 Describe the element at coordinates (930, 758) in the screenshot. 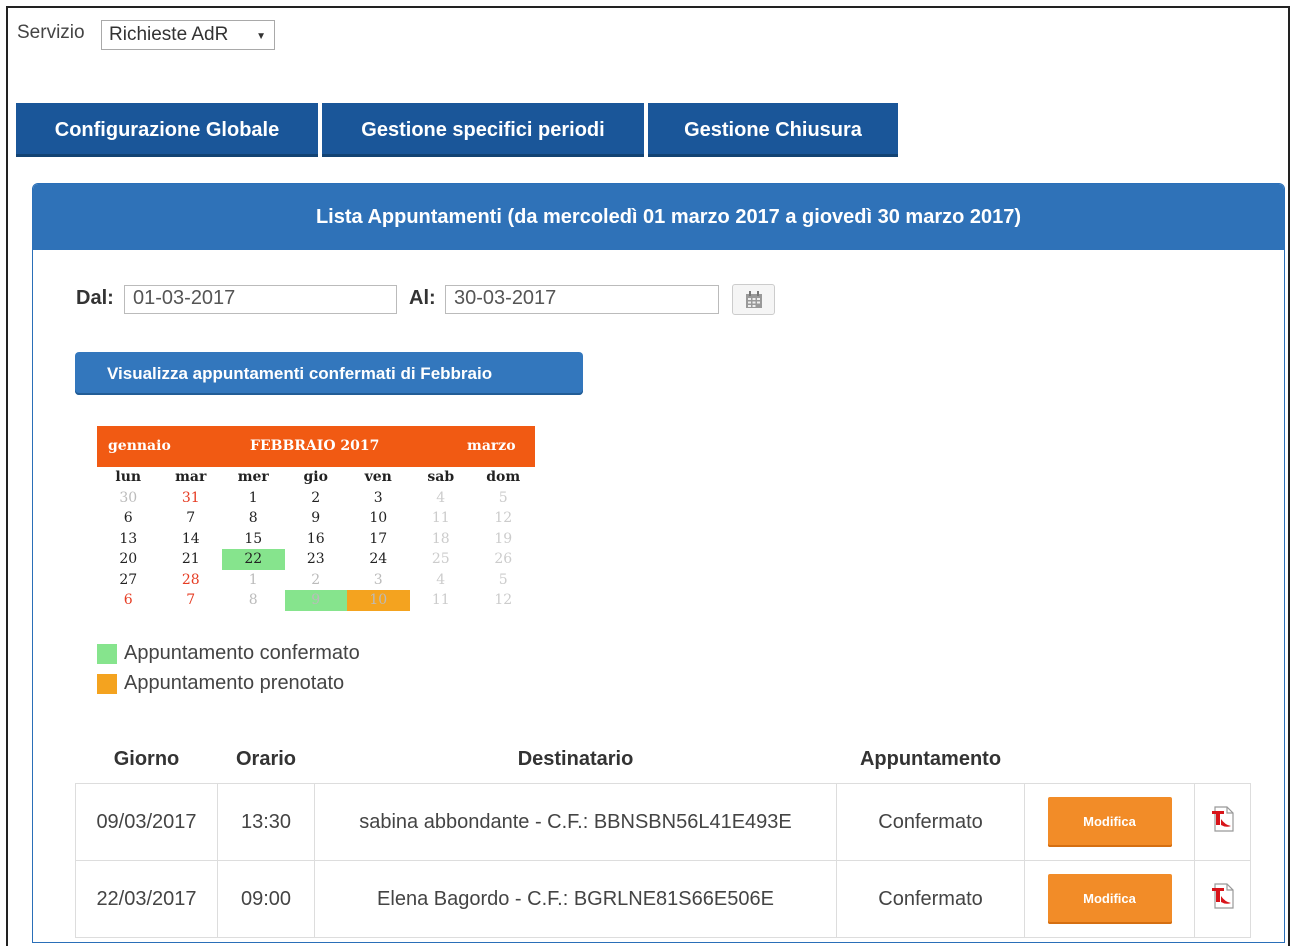

I see `col-appuntamento: Appuntamento` at that location.